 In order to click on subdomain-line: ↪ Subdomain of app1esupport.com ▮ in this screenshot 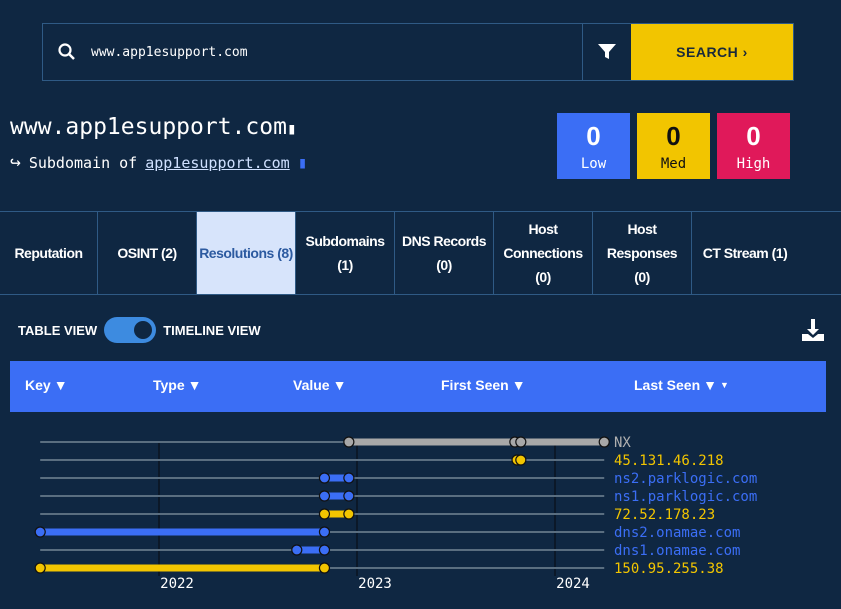, I will do `click(158, 162)`.